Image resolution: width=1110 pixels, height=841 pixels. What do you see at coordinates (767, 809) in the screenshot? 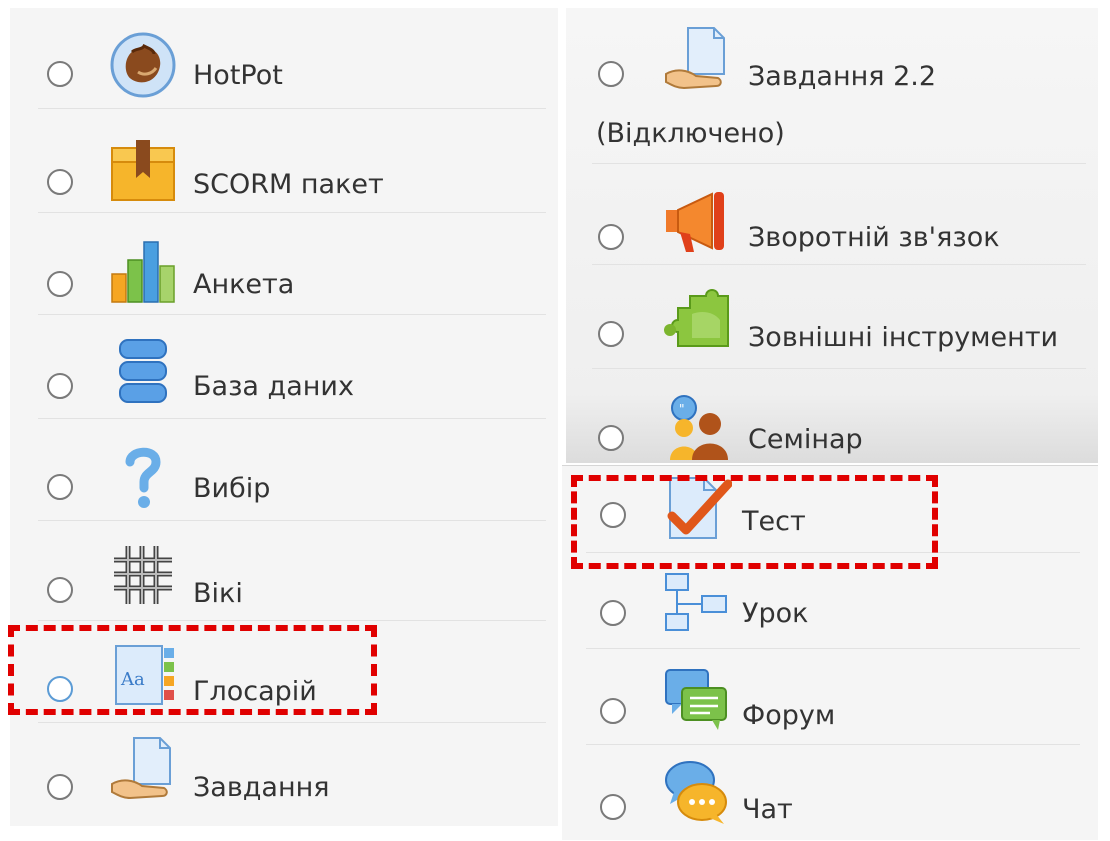
I see `activity-label: Чат` at bounding box center [767, 809].